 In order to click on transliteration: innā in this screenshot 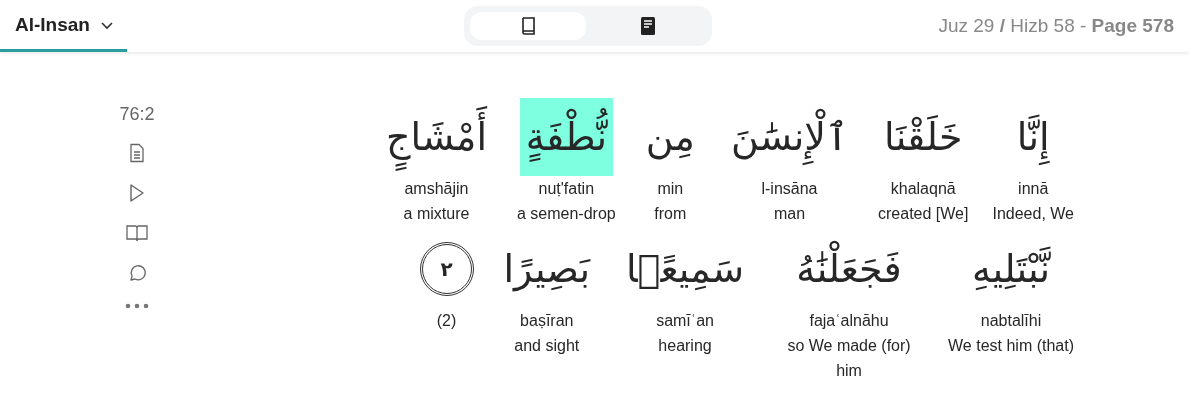, I will do `click(1033, 189)`.